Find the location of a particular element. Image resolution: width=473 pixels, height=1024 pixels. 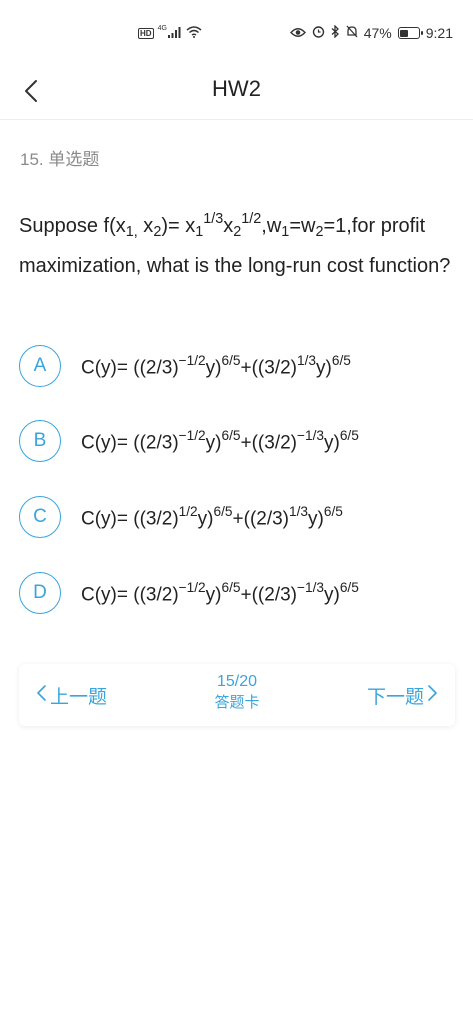

chevron-left-icon is located at coordinates (41, 695).